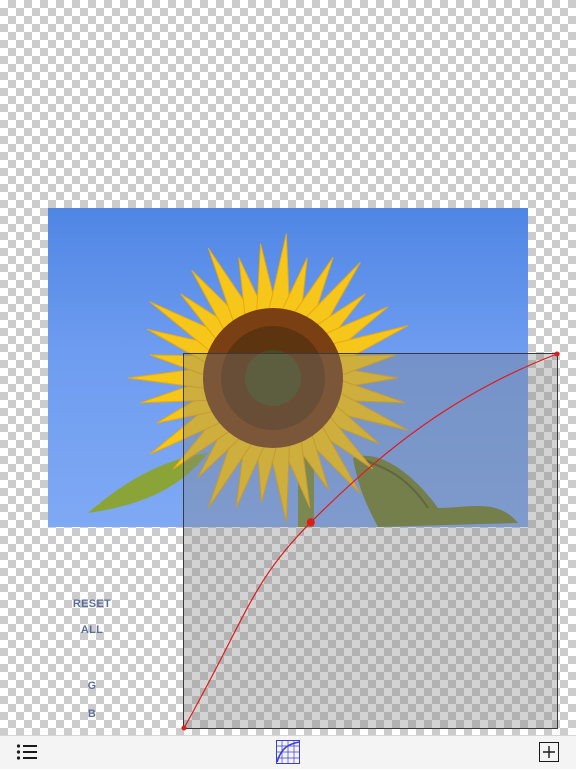  What do you see at coordinates (549, 752) in the screenshot?
I see `add-icon` at bounding box center [549, 752].